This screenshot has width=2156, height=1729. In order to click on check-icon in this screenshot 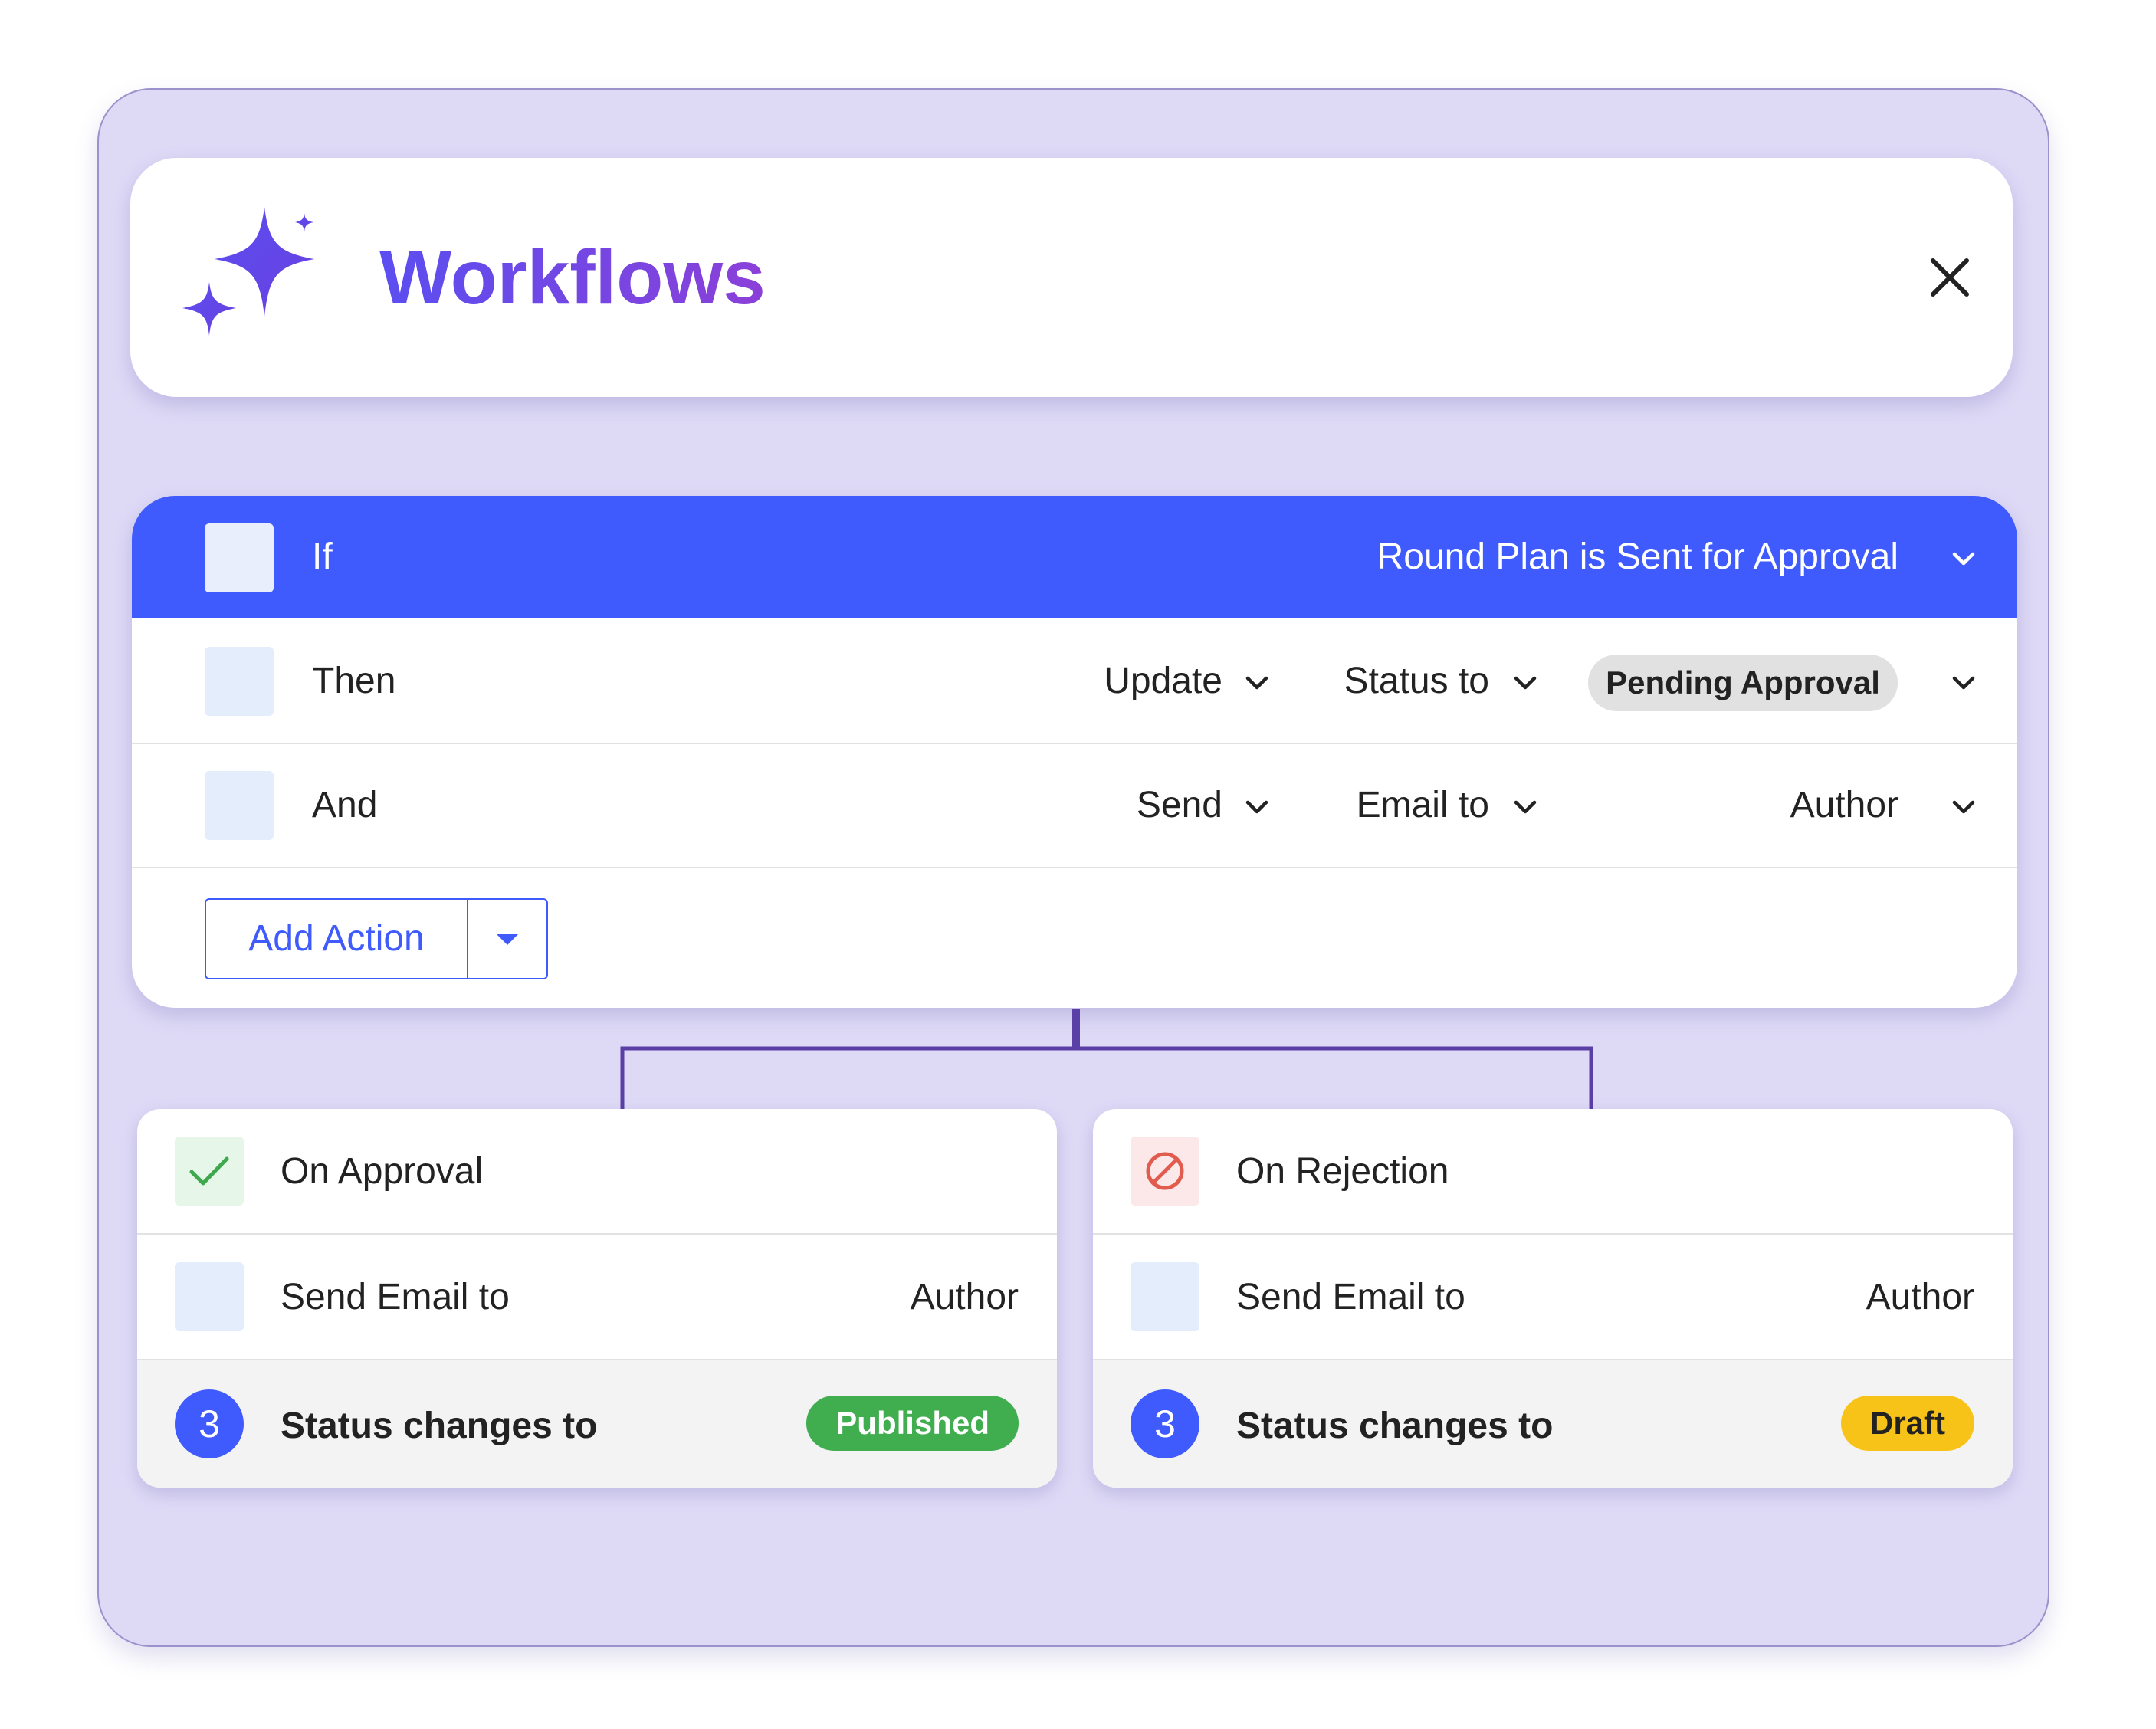, I will do `click(209, 1171)`.